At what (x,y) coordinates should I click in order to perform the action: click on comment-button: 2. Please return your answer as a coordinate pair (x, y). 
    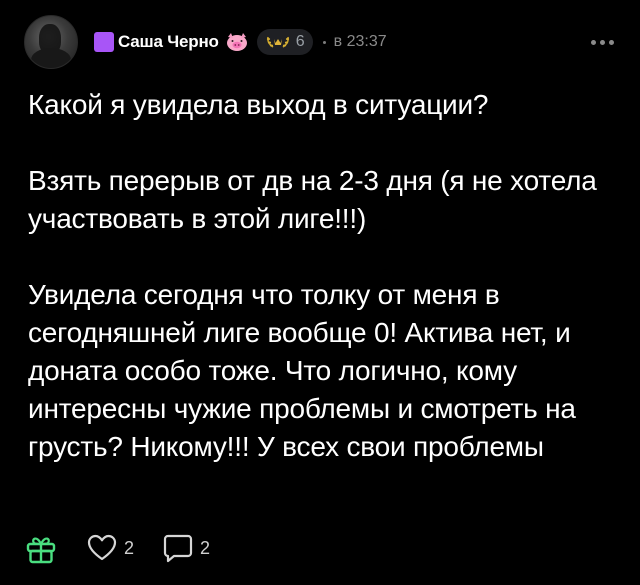
    Looking at the image, I should click on (186, 548).